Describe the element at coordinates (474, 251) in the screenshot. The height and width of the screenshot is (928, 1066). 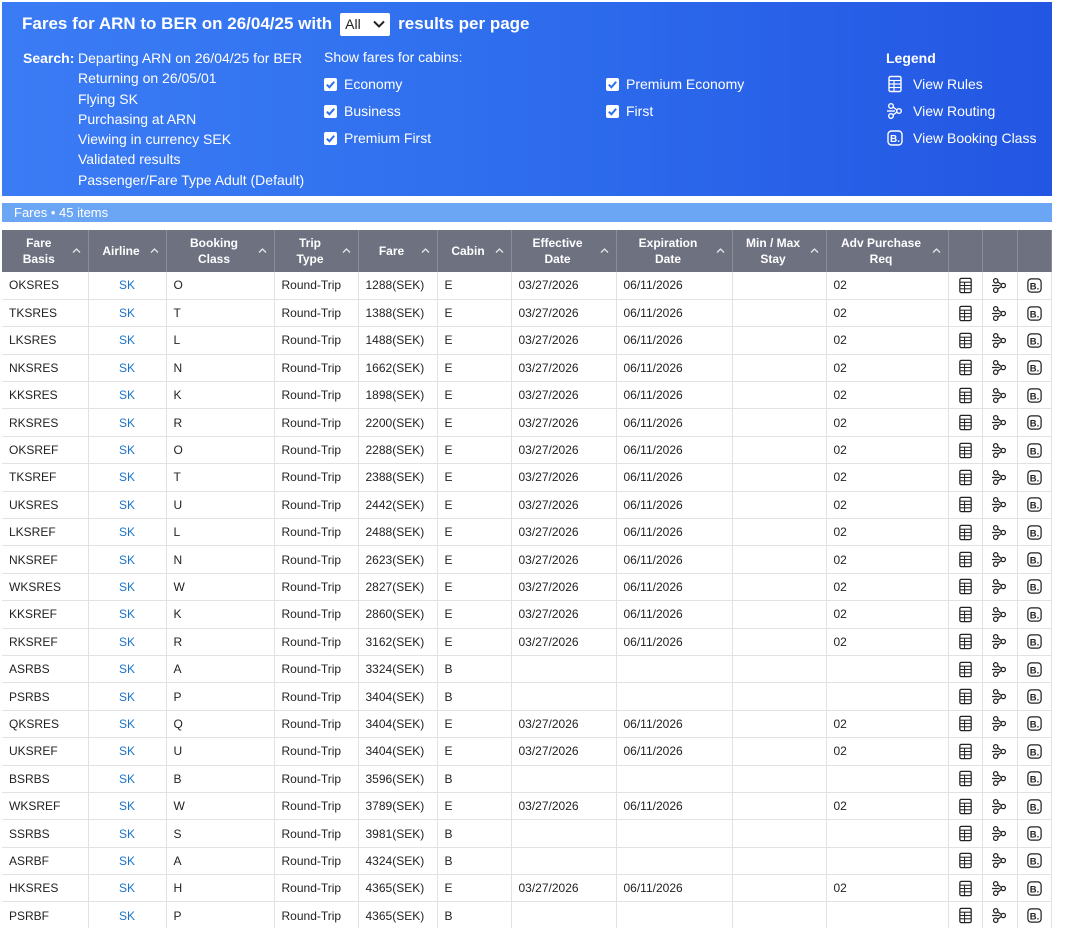
I see `column-header-cabin: Cabin` at that location.